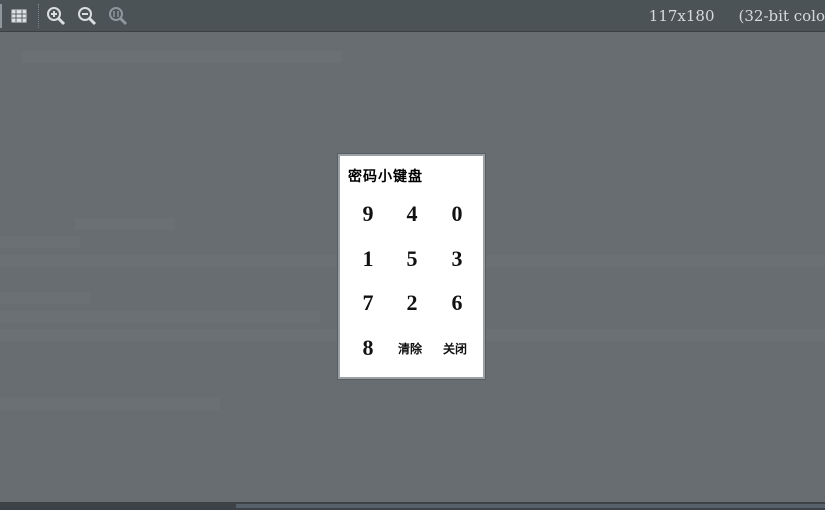 The width and height of the screenshot is (825, 510). Describe the element at coordinates (1, 16) in the screenshot. I see `toolbar-edge` at that location.